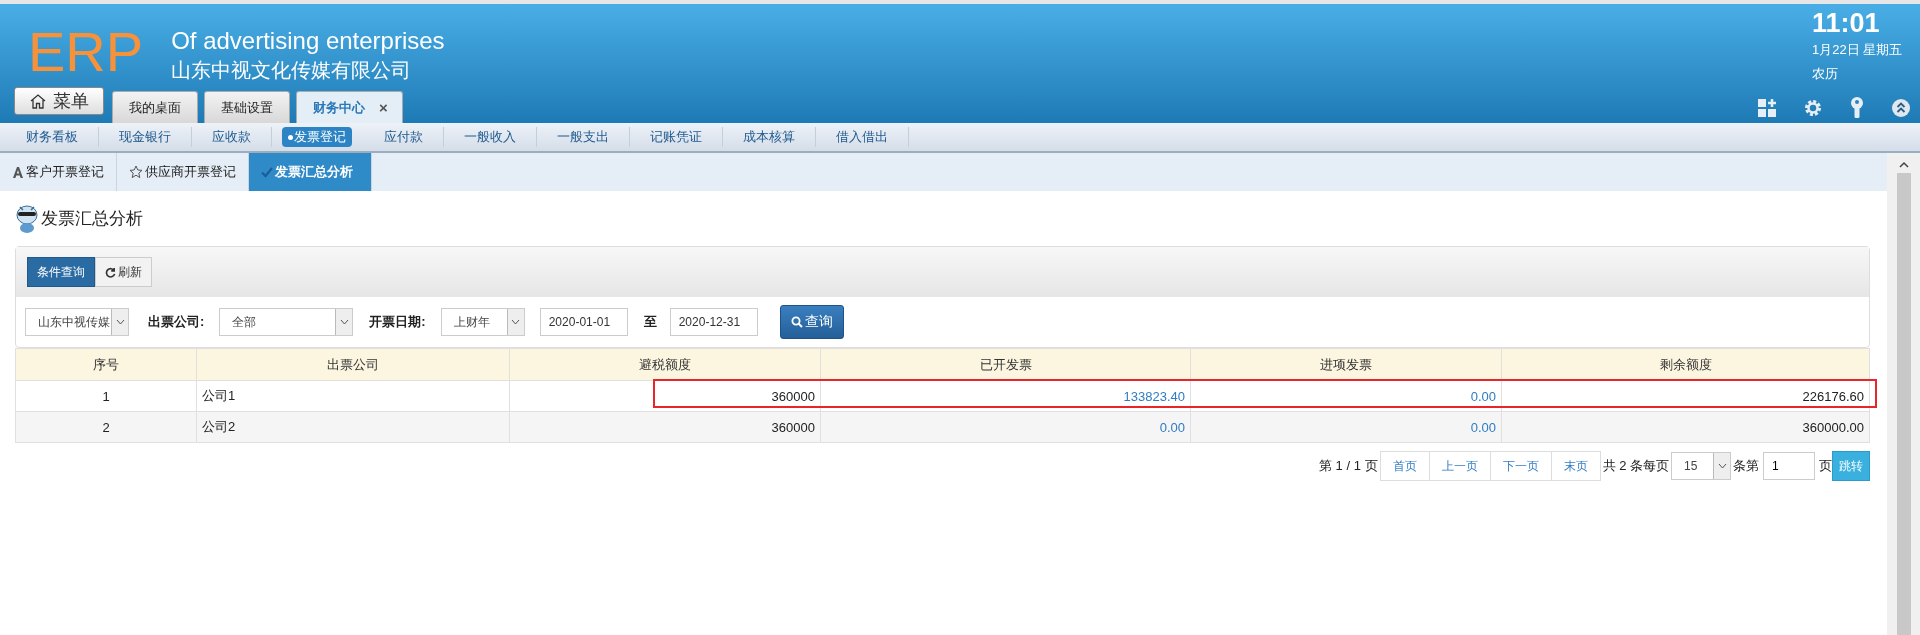  I want to click on settings-icon, so click(1813, 108).